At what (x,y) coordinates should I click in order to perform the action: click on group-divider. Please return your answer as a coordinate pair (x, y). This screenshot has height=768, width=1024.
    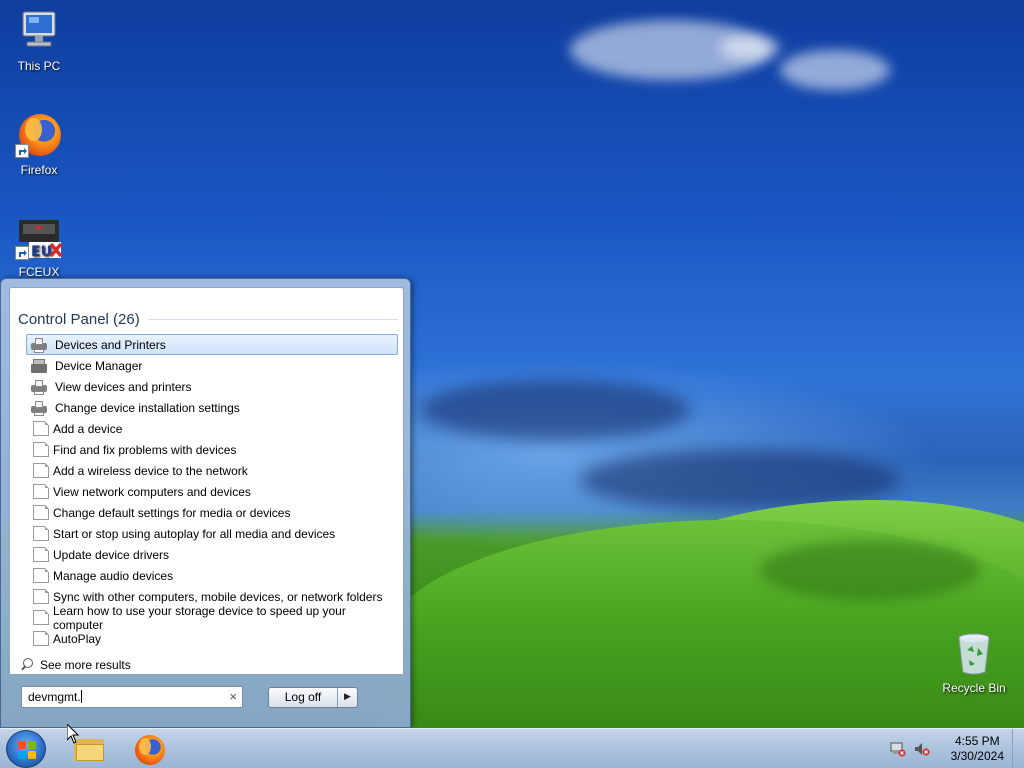
    Looking at the image, I should click on (272, 319).